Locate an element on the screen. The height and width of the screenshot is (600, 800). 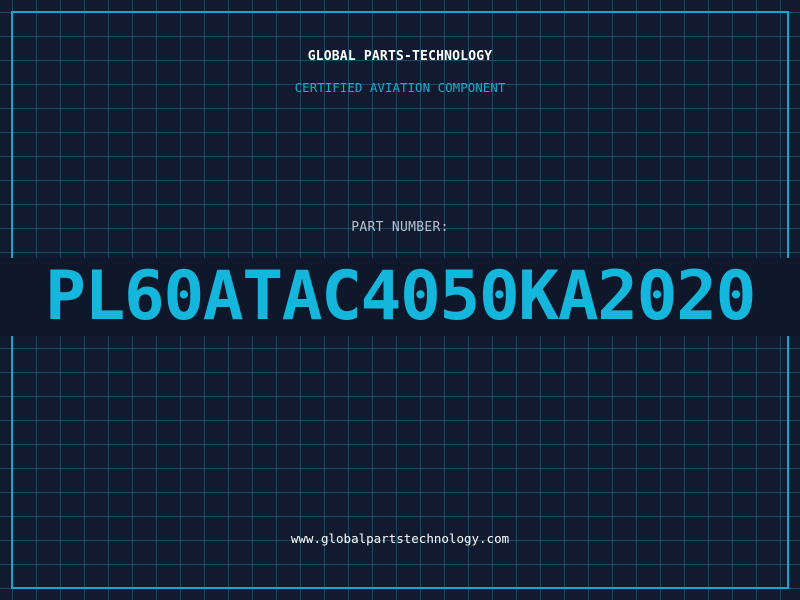
part-number-value: PL60ATAC4050KA2020 is located at coordinates (400, 297).